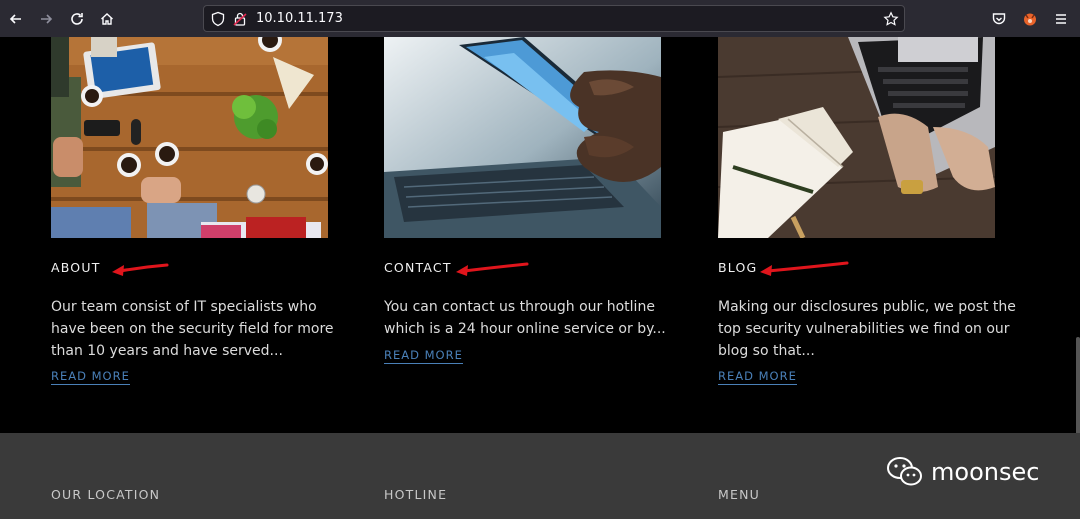  What do you see at coordinates (90, 377) in the screenshot?
I see `read-more-about-link: READ MORE` at bounding box center [90, 377].